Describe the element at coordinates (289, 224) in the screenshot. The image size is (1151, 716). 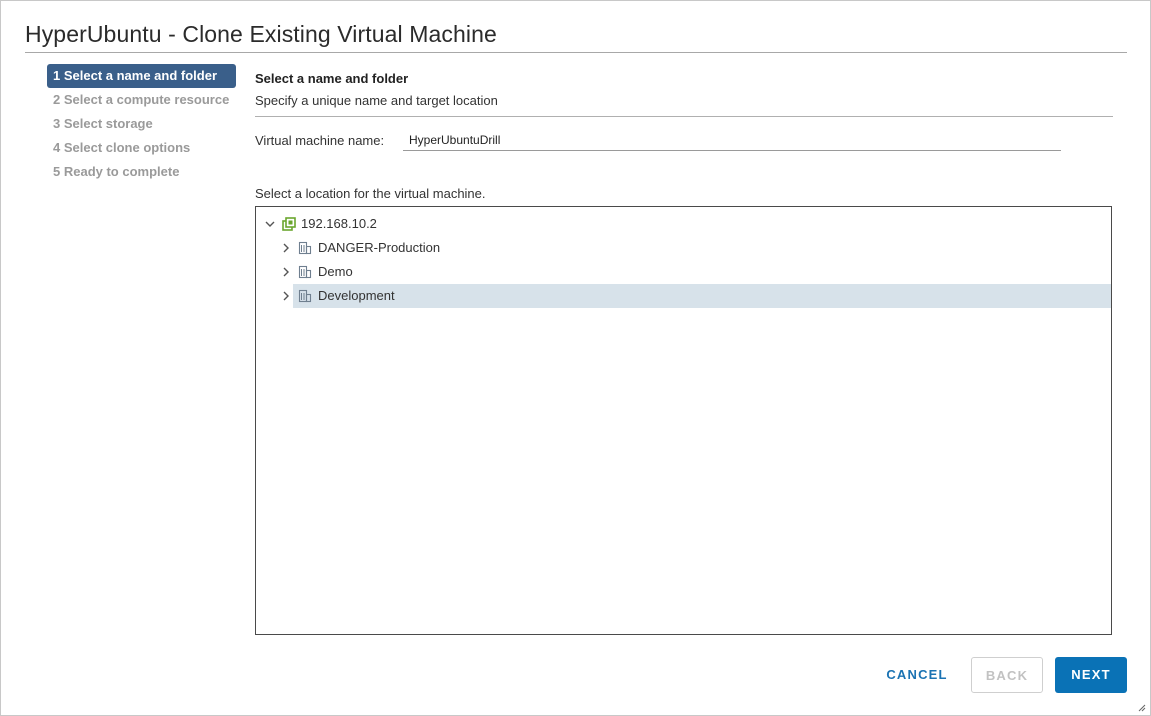
I see `vcenter-icon` at that location.